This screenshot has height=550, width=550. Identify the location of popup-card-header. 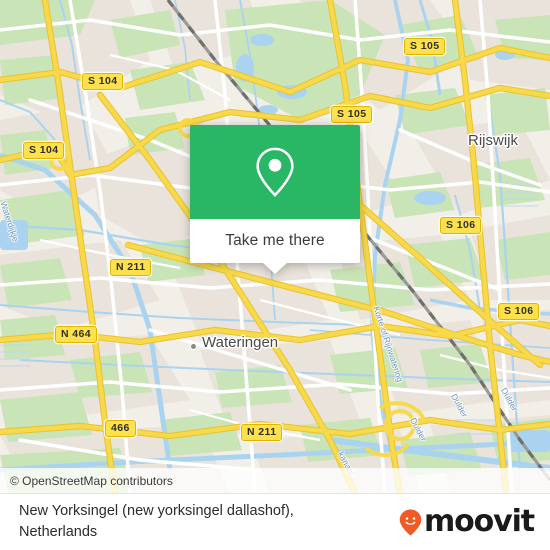
(275, 172).